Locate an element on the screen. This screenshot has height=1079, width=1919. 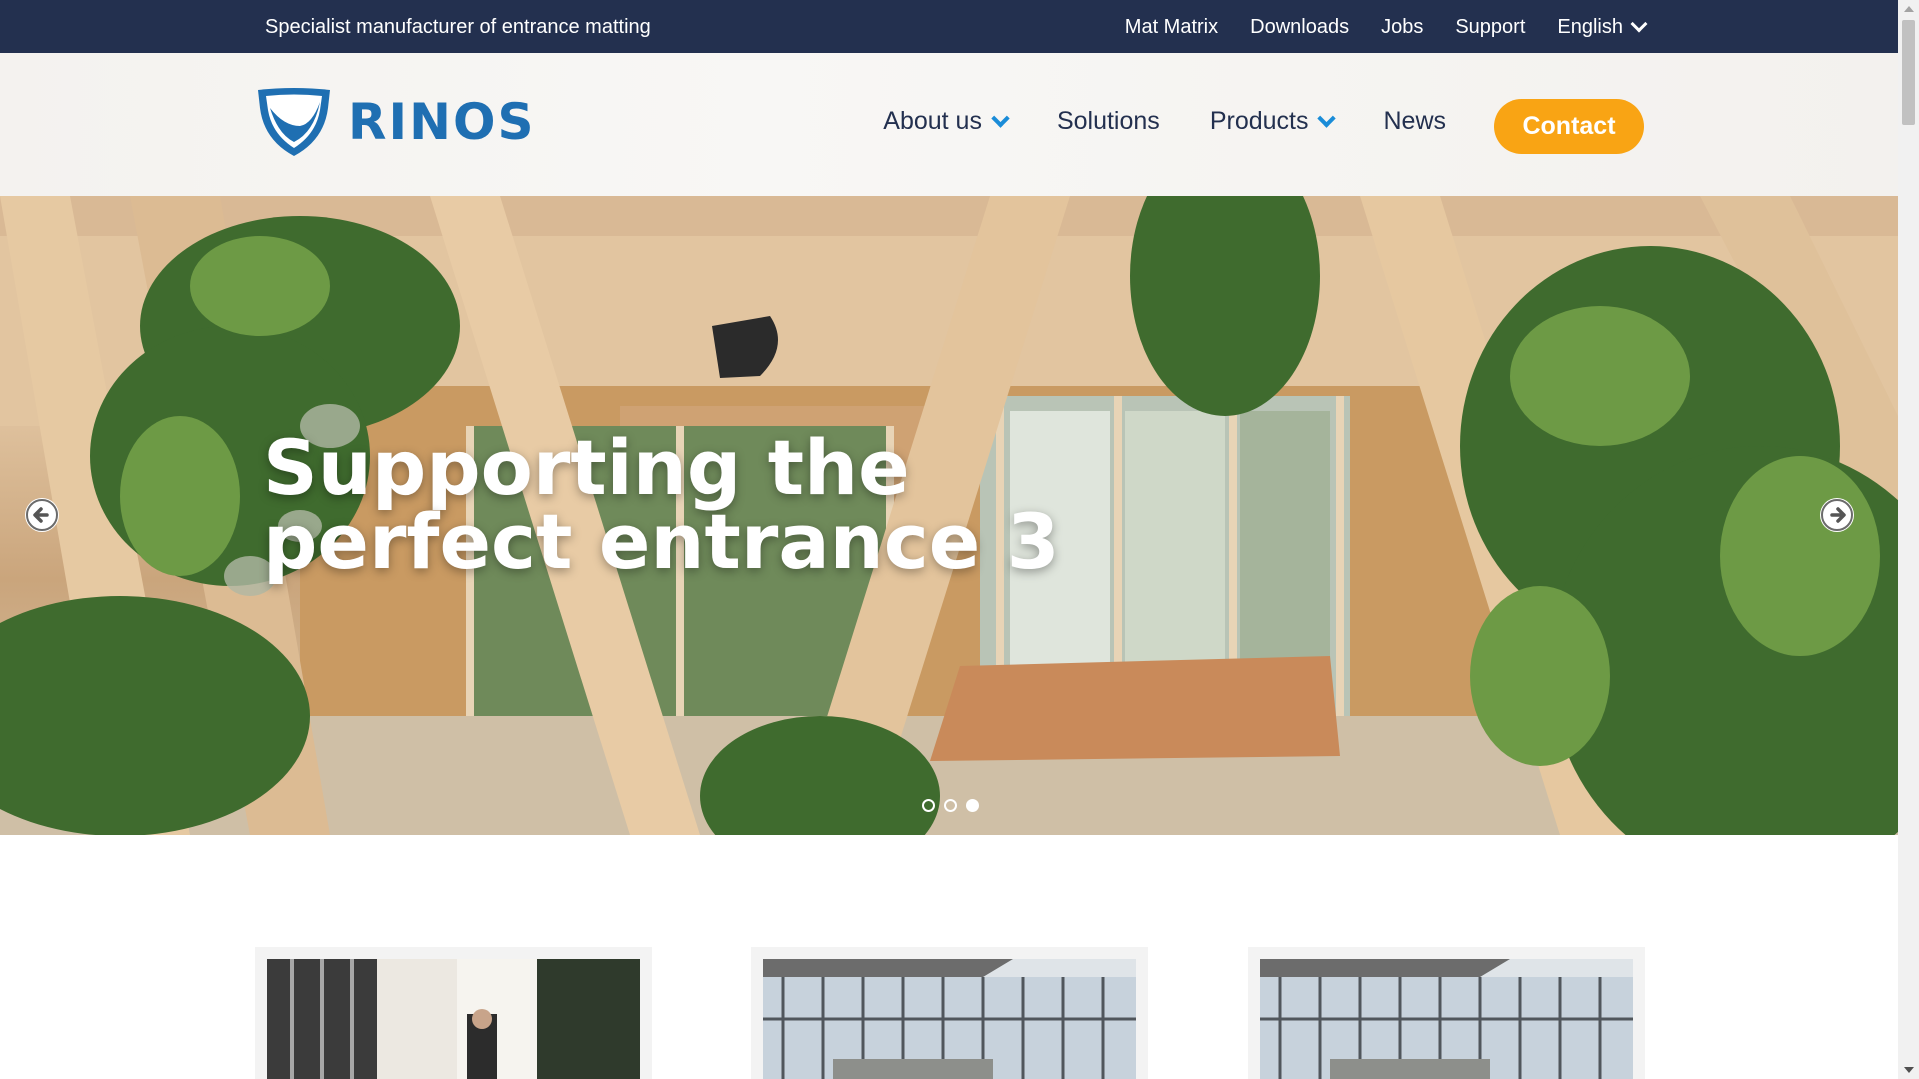
slider-next-button is located at coordinates (1837, 515).